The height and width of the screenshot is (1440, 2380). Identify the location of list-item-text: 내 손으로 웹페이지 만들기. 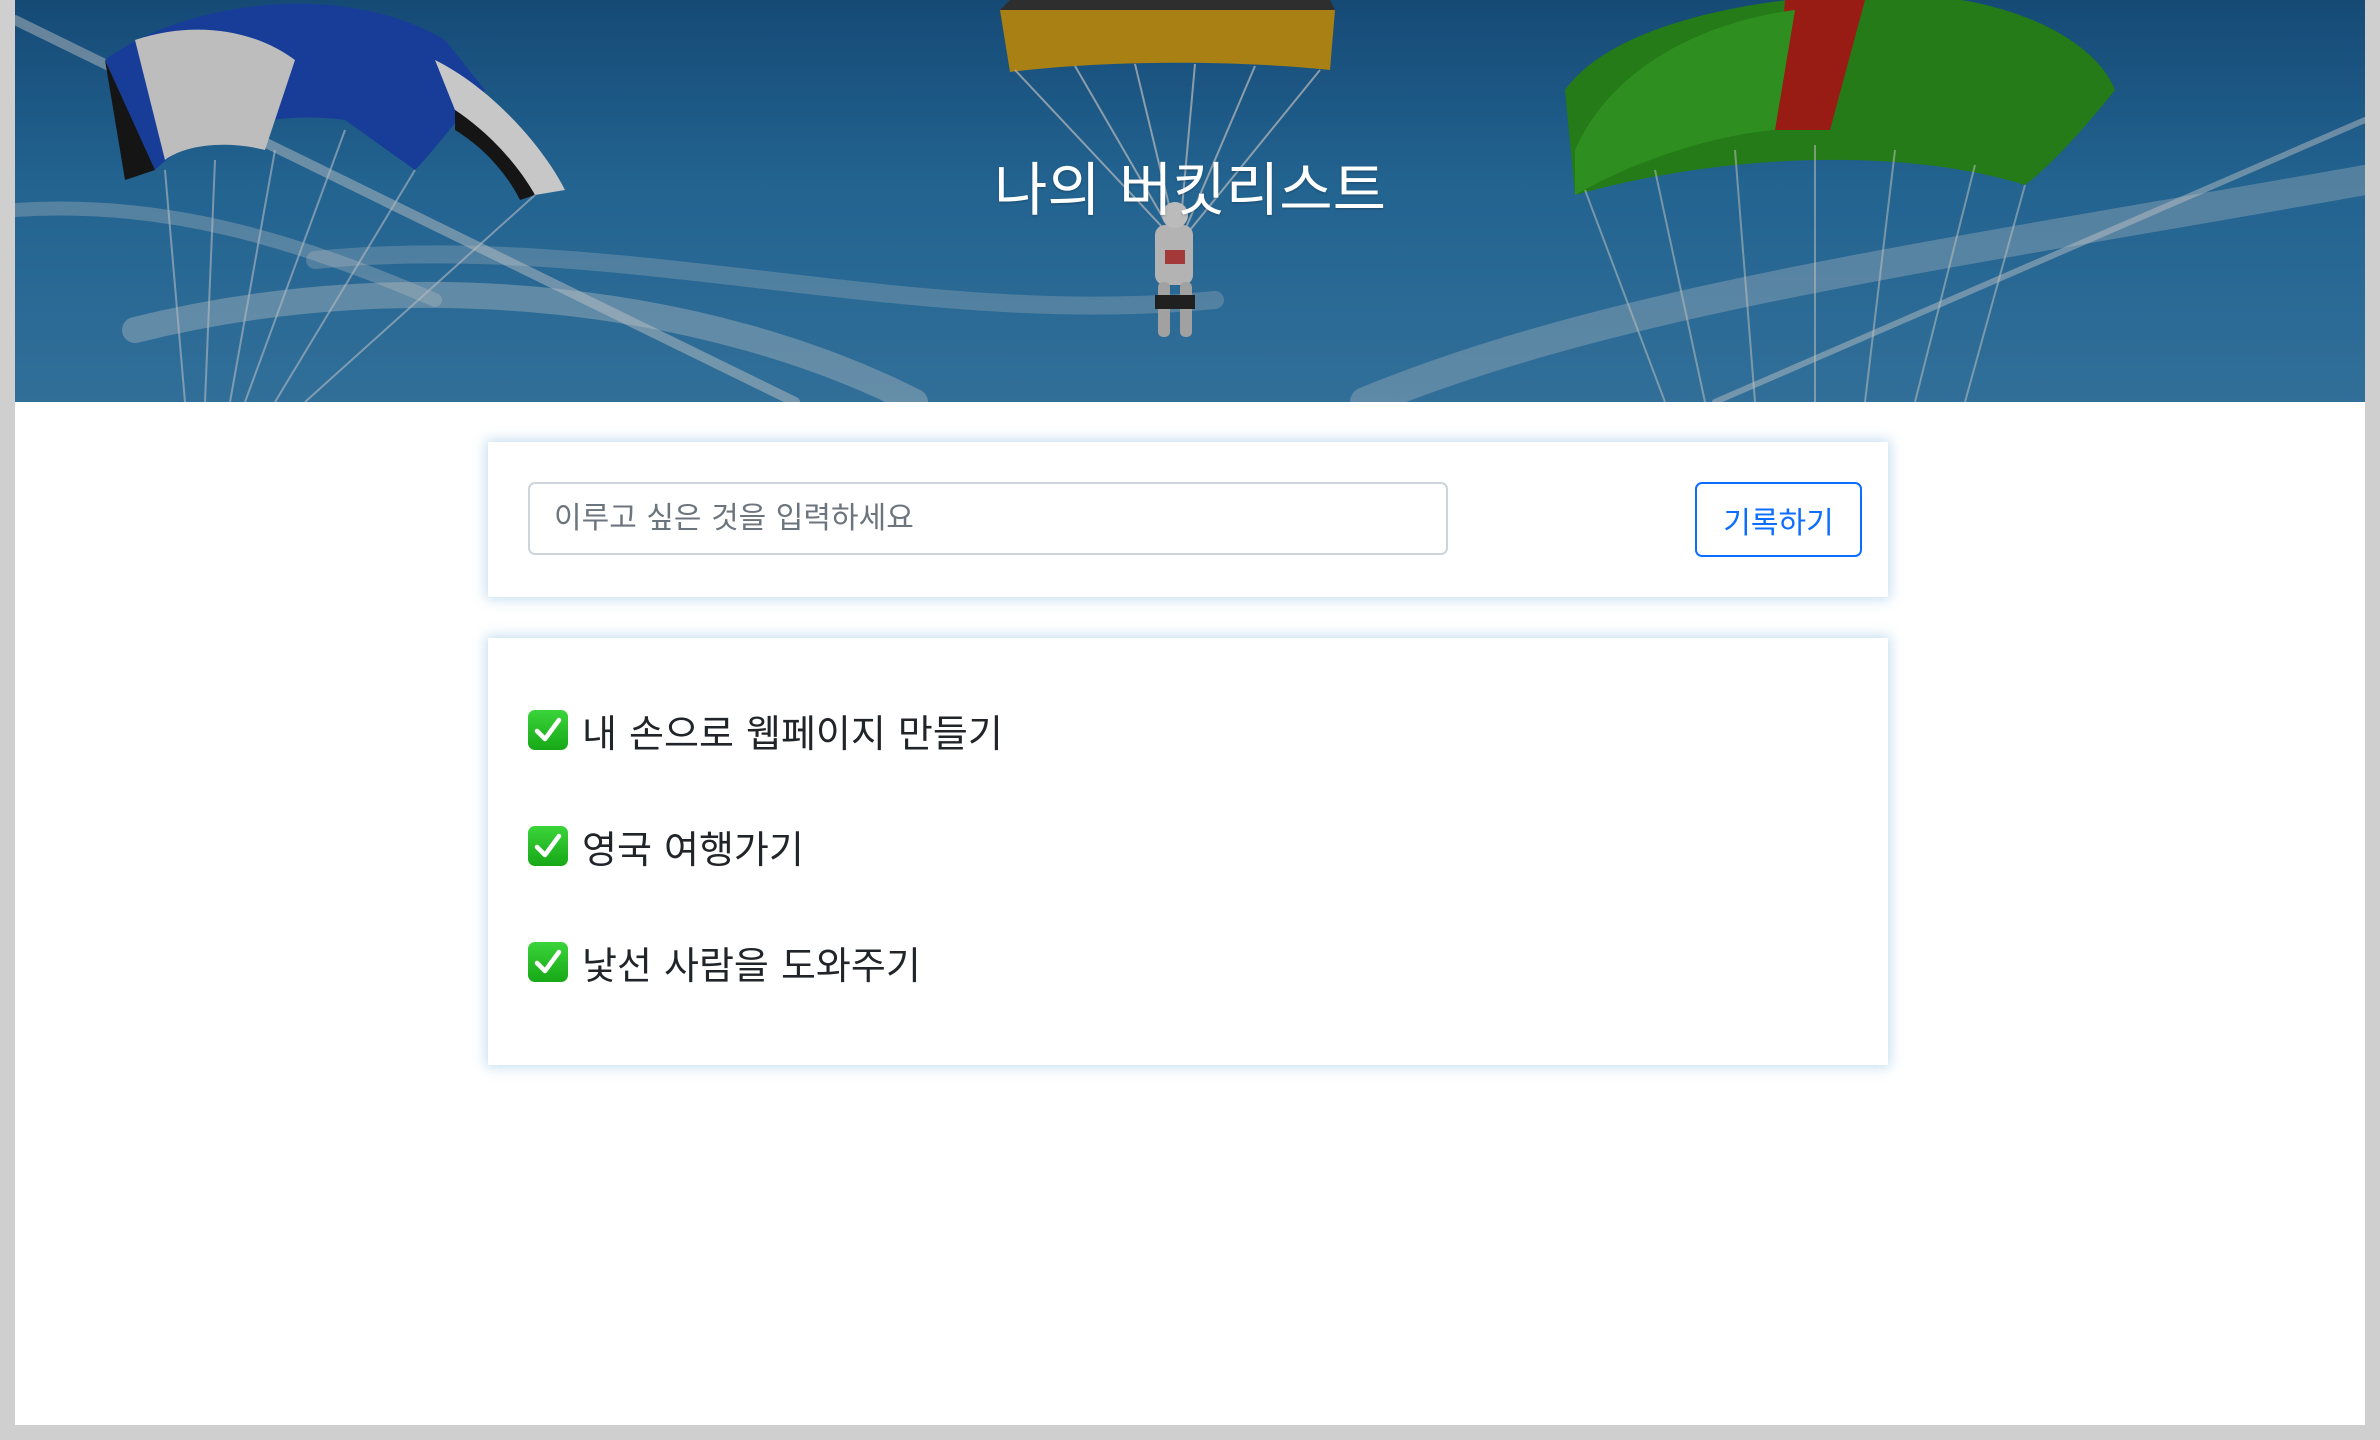
(792, 733).